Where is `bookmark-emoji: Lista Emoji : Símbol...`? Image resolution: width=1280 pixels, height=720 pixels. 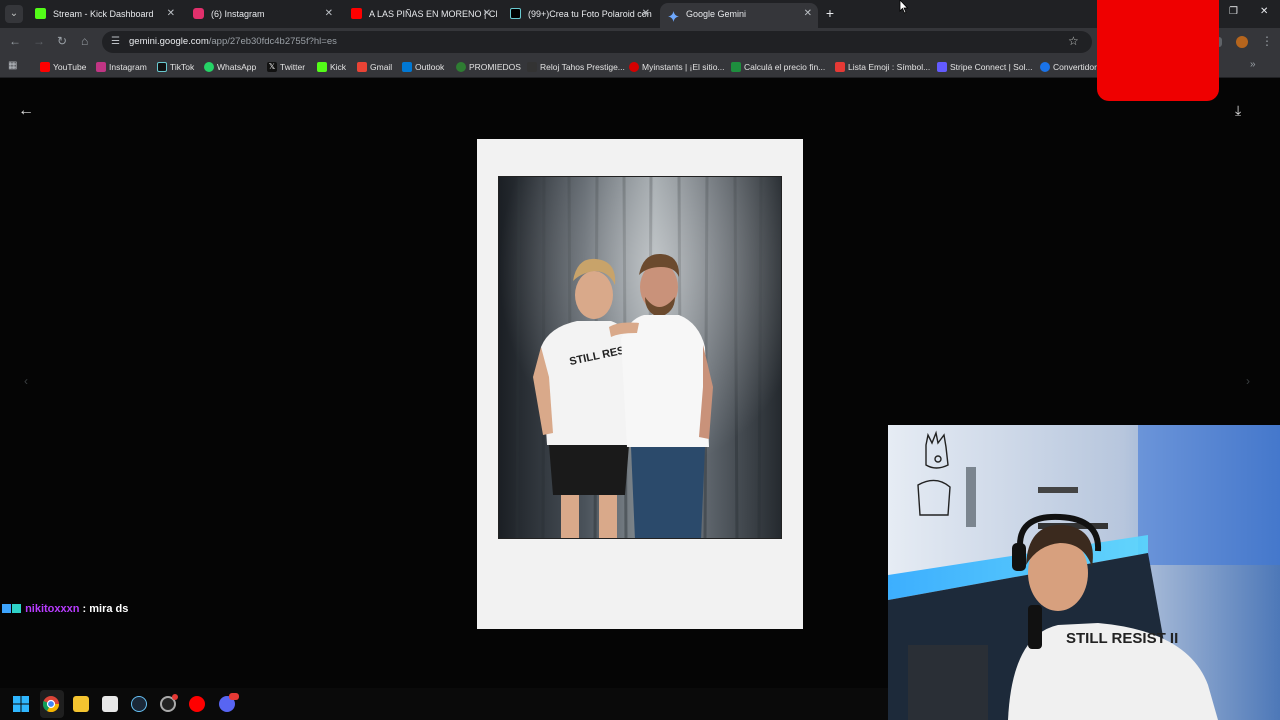 bookmark-emoji: Lista Emoji : Símbol... is located at coordinates (882, 67).